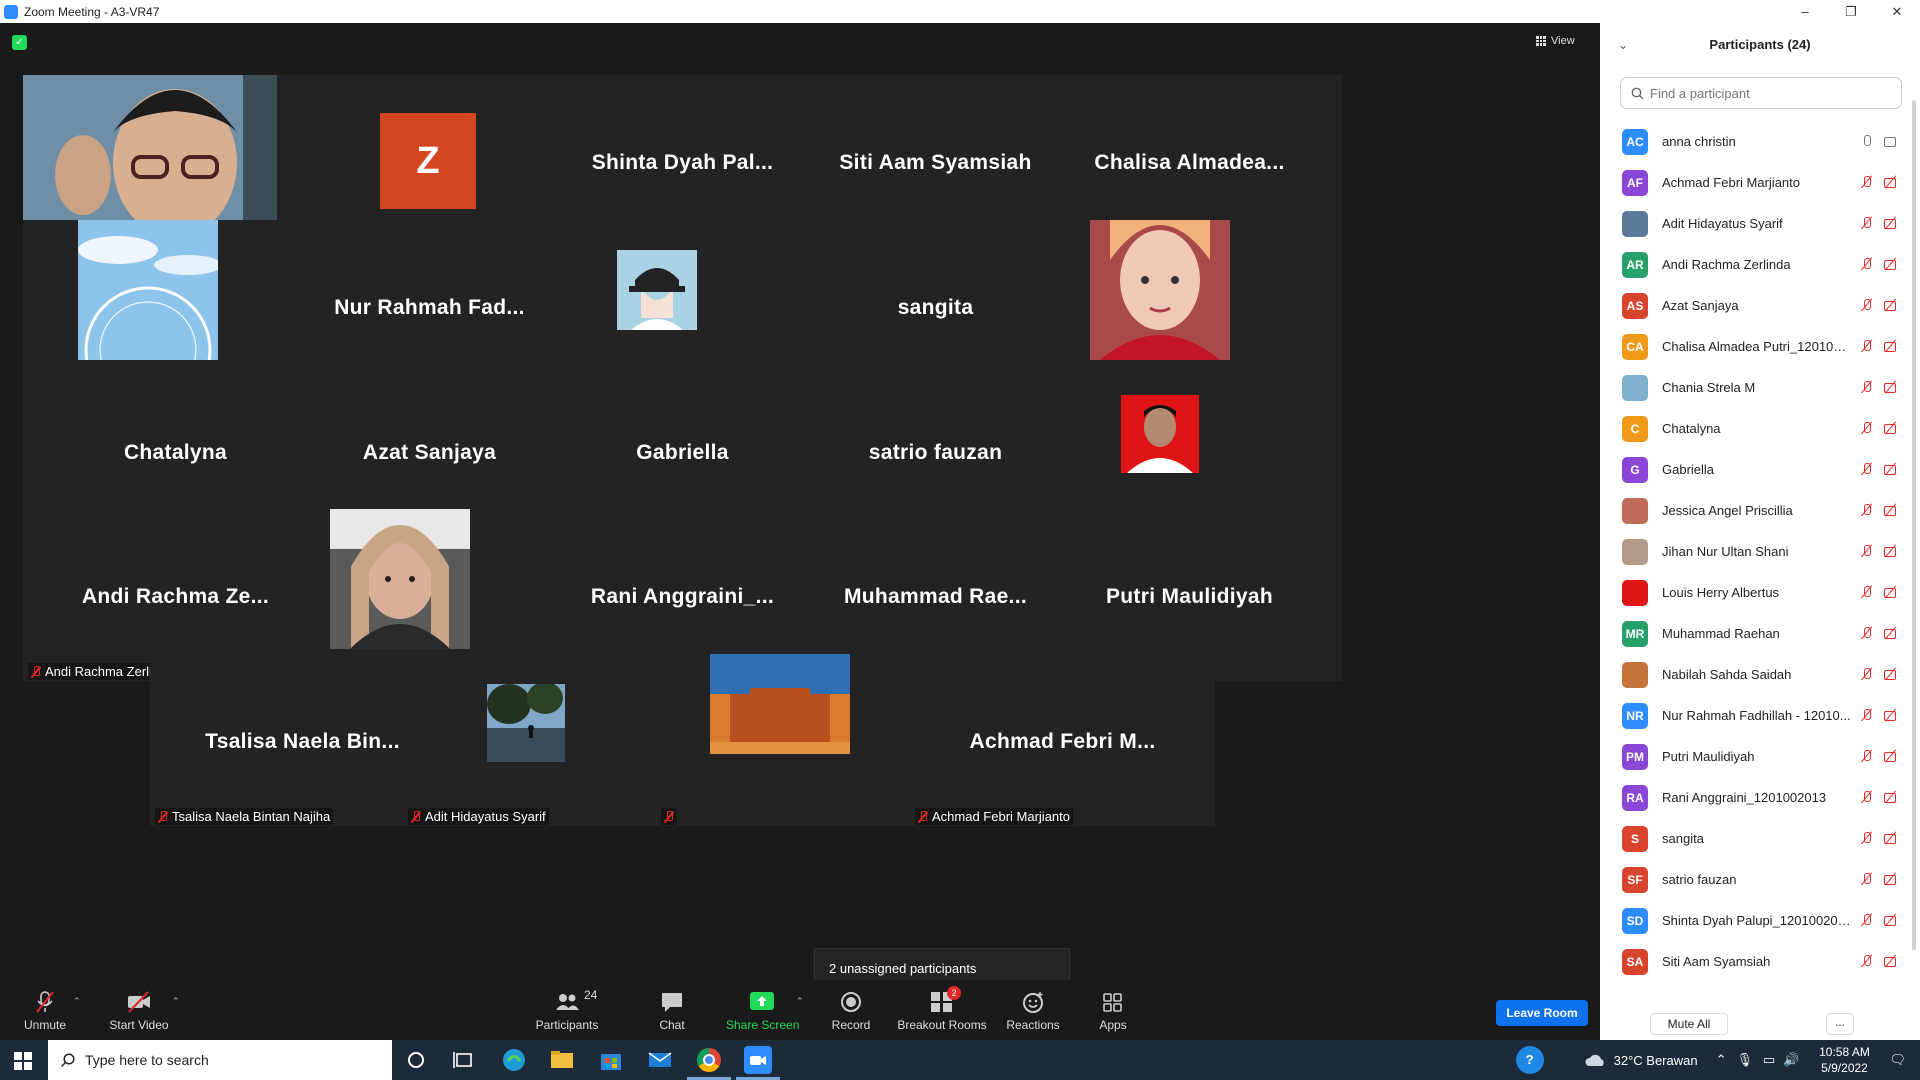 The width and height of the screenshot is (1920, 1080). Describe the element at coordinates (1760, 141) in the screenshot. I see `participant-row: AC anna christin` at that location.